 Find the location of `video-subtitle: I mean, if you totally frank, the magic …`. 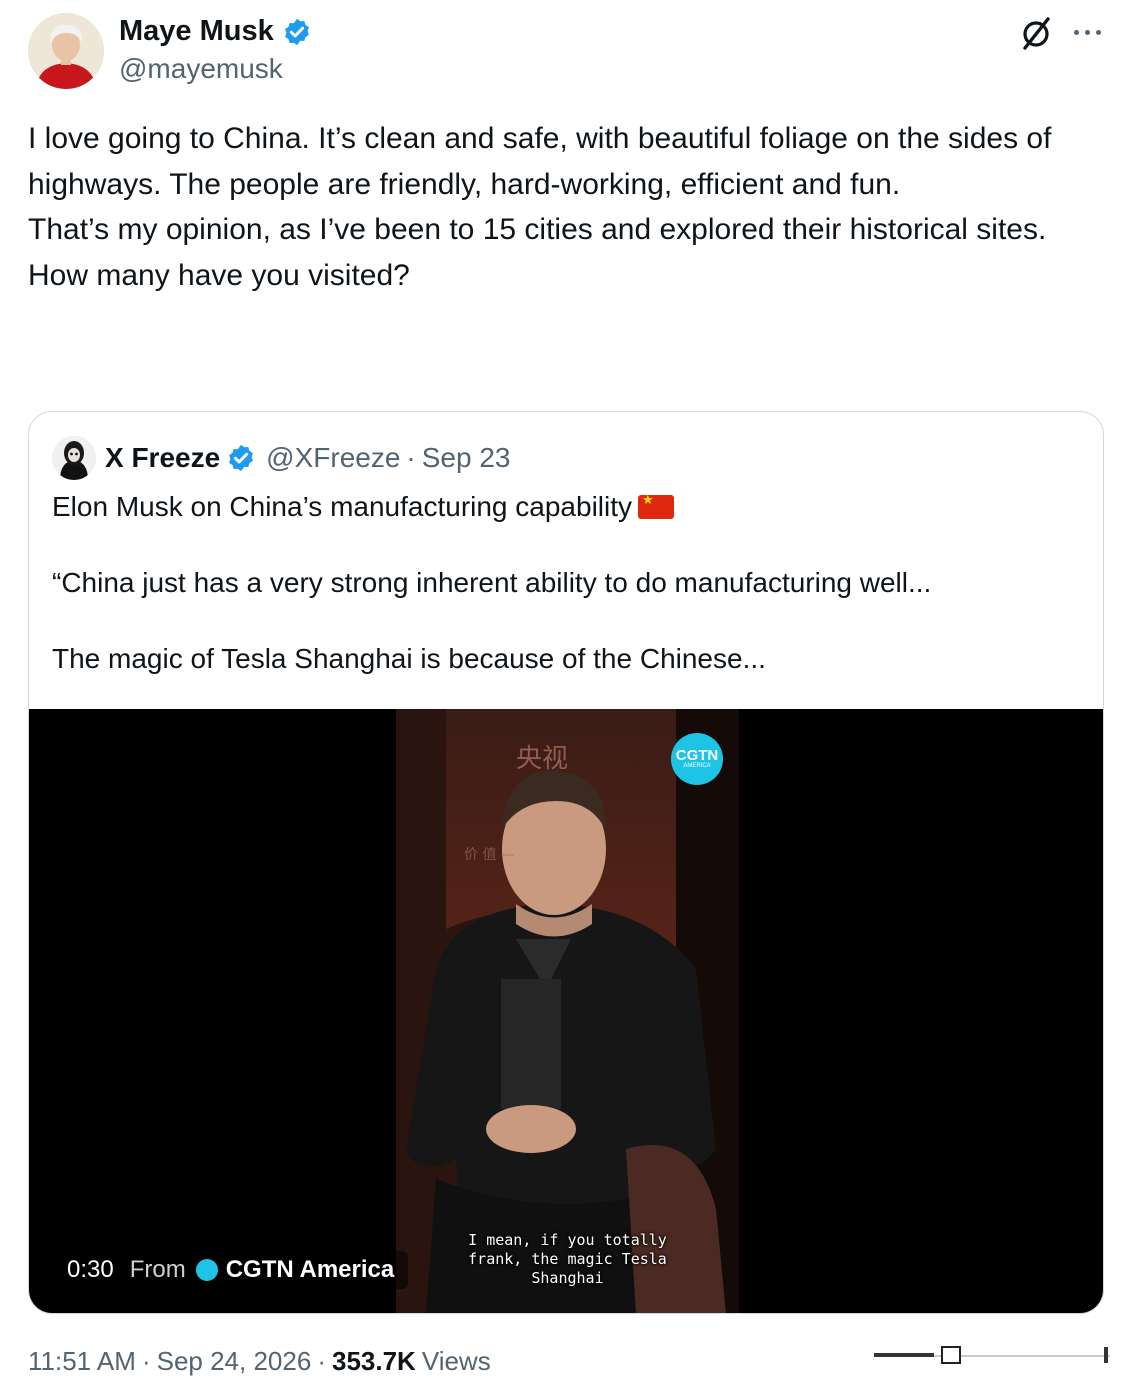

video-subtitle: I mean, if you totally frank, the magic … is located at coordinates (567, 1259).